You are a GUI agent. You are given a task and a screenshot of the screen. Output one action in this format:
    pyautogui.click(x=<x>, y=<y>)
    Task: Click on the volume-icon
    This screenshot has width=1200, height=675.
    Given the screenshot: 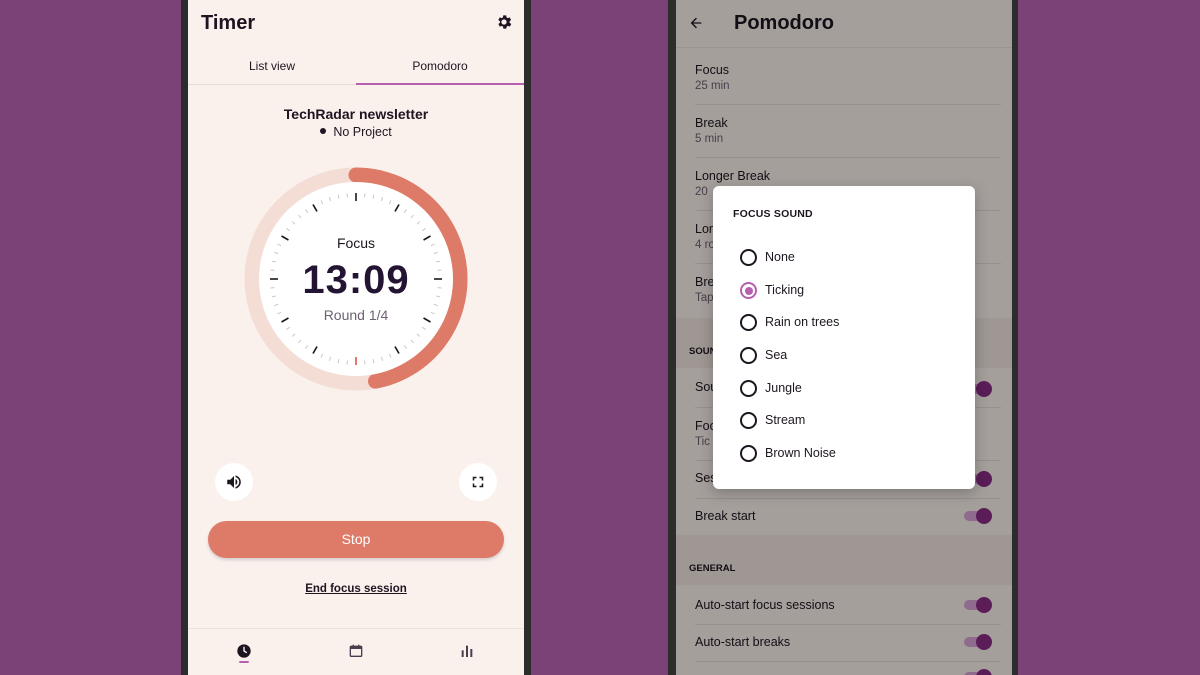 What is the action you would take?
    pyautogui.click(x=234, y=482)
    